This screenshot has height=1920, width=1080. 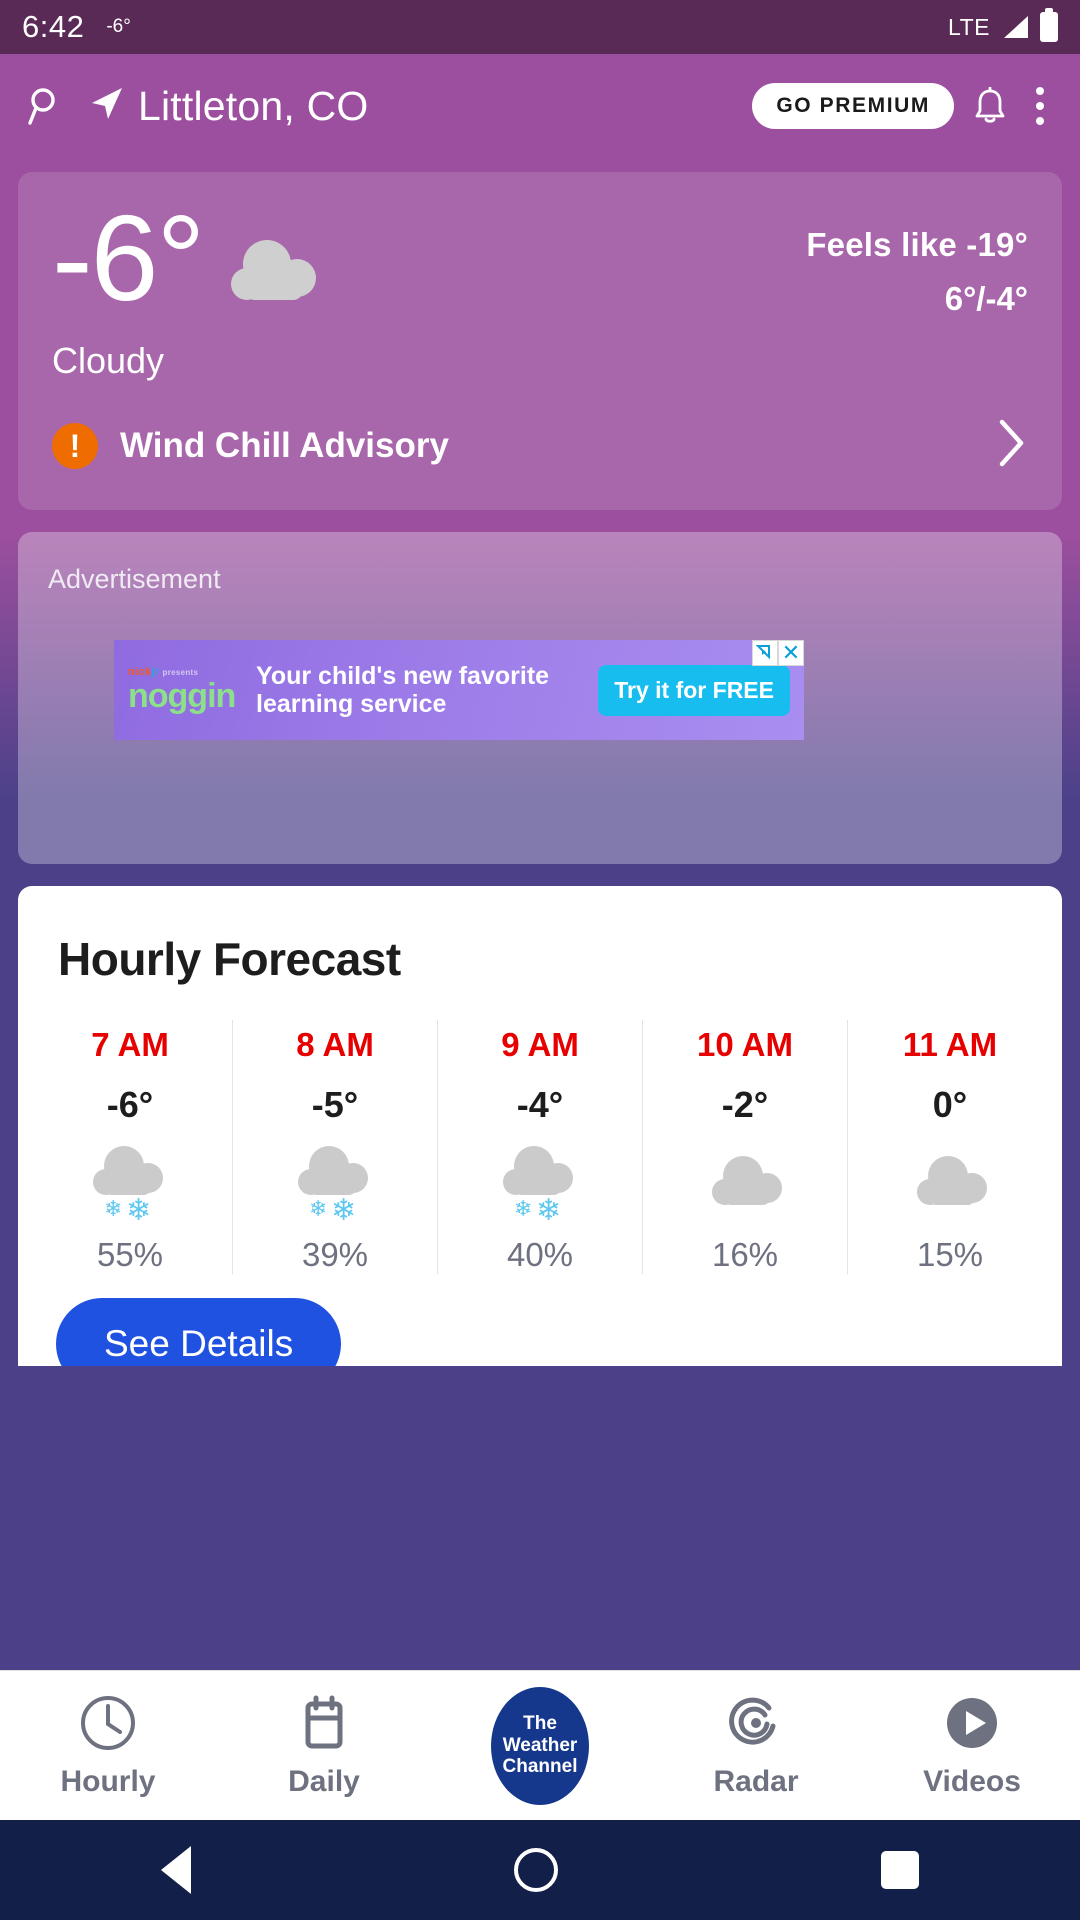 What do you see at coordinates (950, 1254) in the screenshot?
I see `hour-precip-chance: 15%` at bounding box center [950, 1254].